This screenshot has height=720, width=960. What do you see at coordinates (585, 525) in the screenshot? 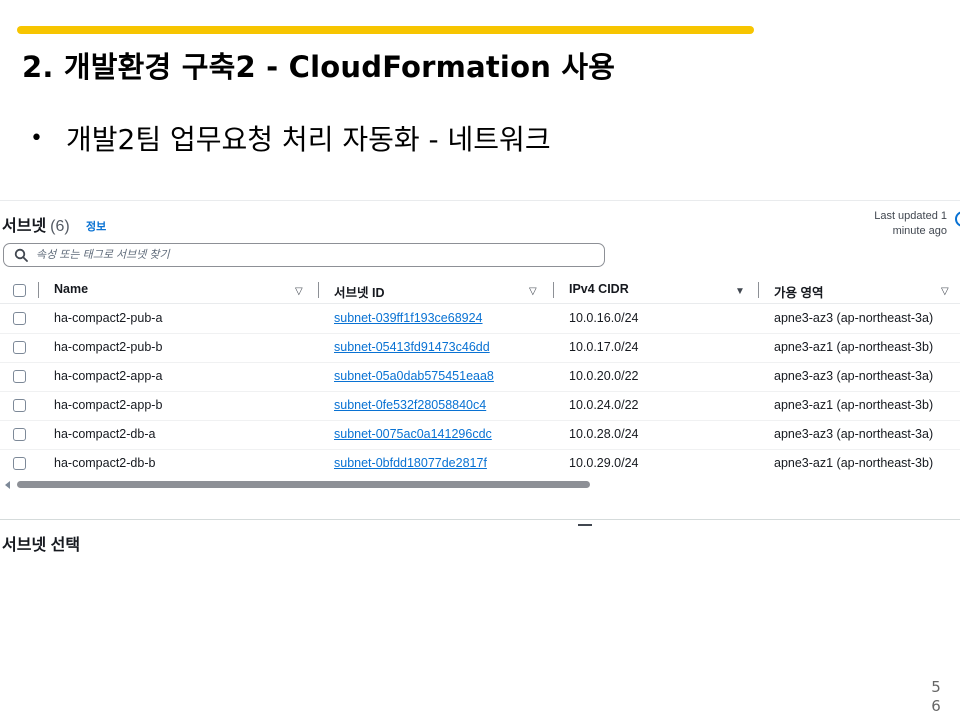
I see `split-panel-handle` at bounding box center [585, 525].